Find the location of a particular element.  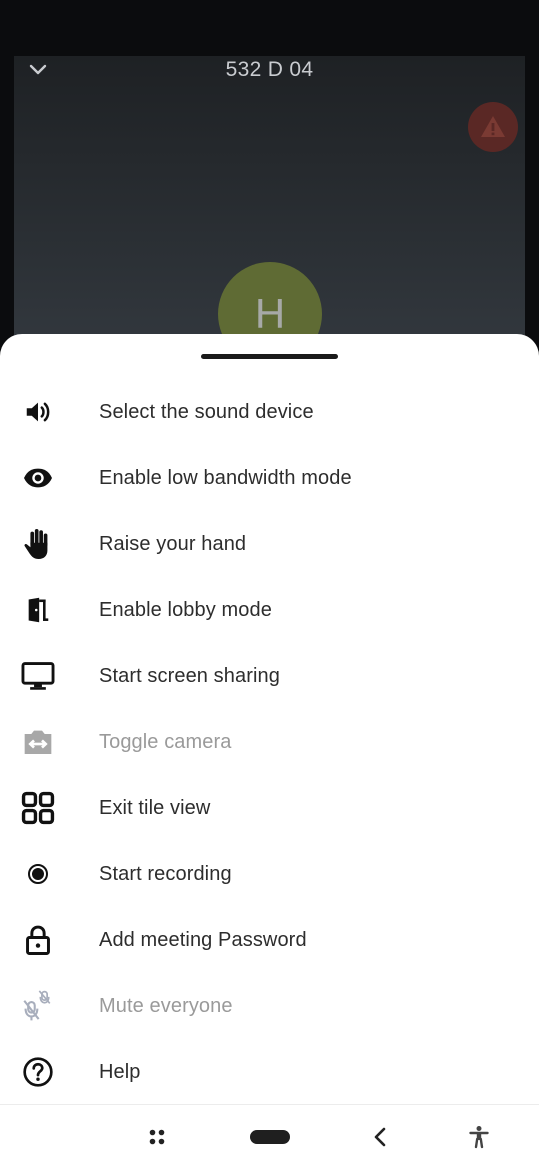

menu-item-label: Exit tile view is located at coordinates (155, 807).